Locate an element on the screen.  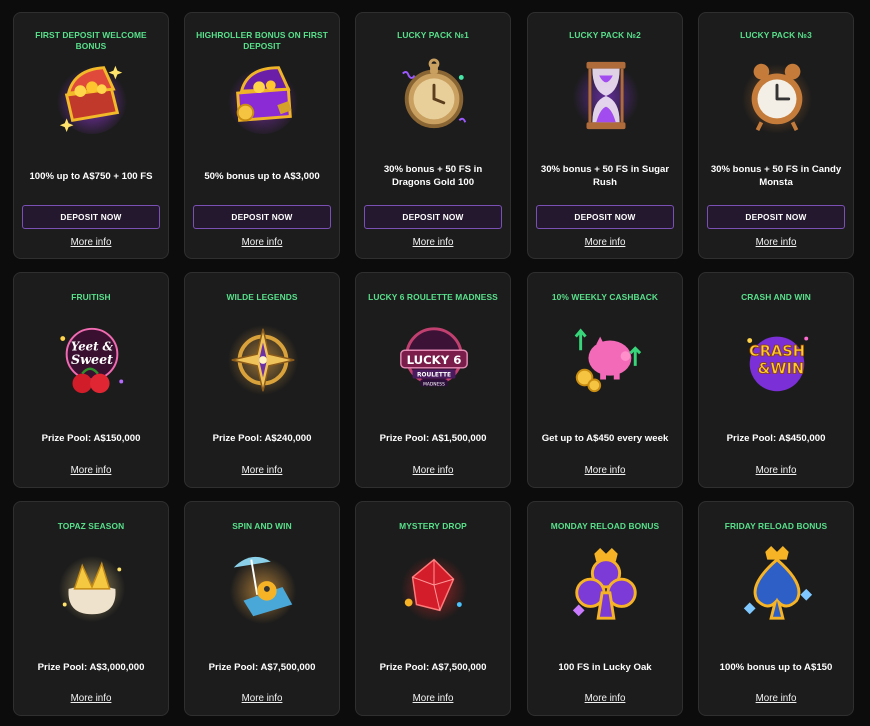
reload-offer-text: 100% bonus up to A$150 is located at coordinates (776, 667).